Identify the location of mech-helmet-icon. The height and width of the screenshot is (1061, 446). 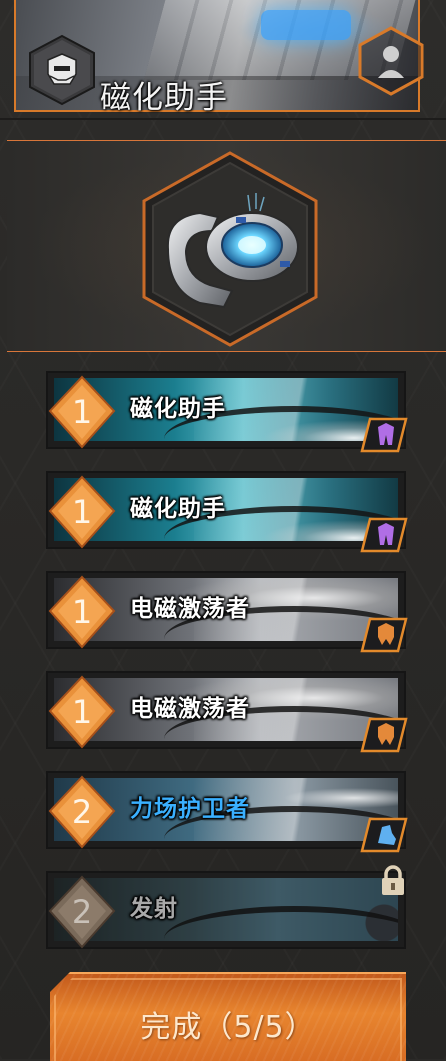
(62, 70).